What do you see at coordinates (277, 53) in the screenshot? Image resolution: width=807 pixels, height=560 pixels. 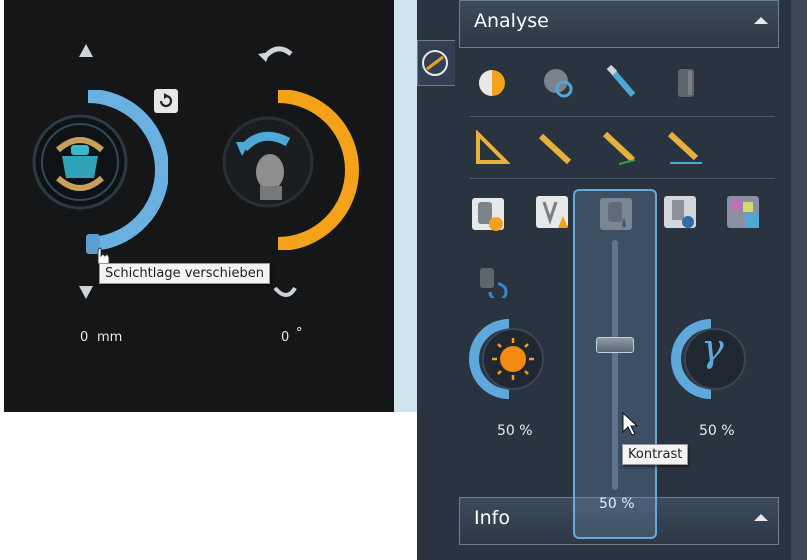 I see `rotate-left-arrow-icon` at bounding box center [277, 53].